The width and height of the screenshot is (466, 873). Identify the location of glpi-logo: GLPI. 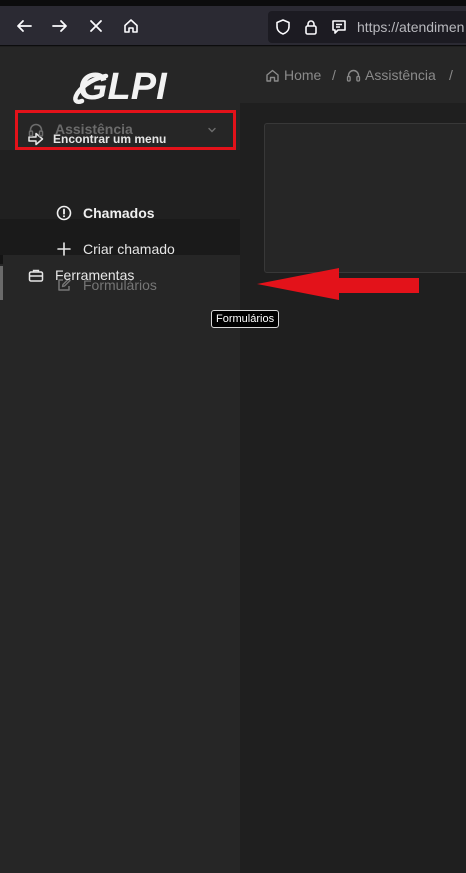
(121, 87).